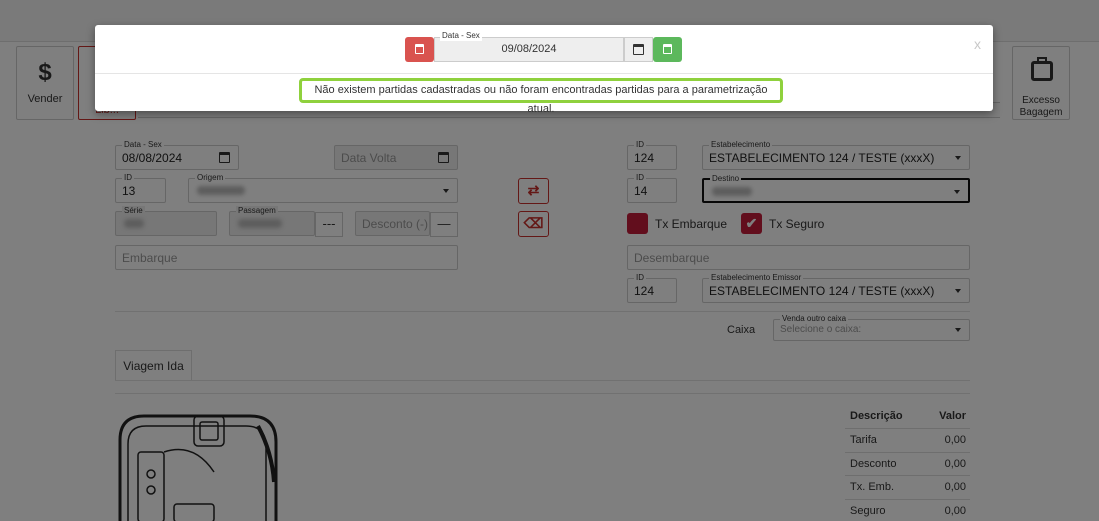 The height and width of the screenshot is (521, 1099). Describe the element at coordinates (977, 44) in the screenshot. I see `close-icon: x` at that location.